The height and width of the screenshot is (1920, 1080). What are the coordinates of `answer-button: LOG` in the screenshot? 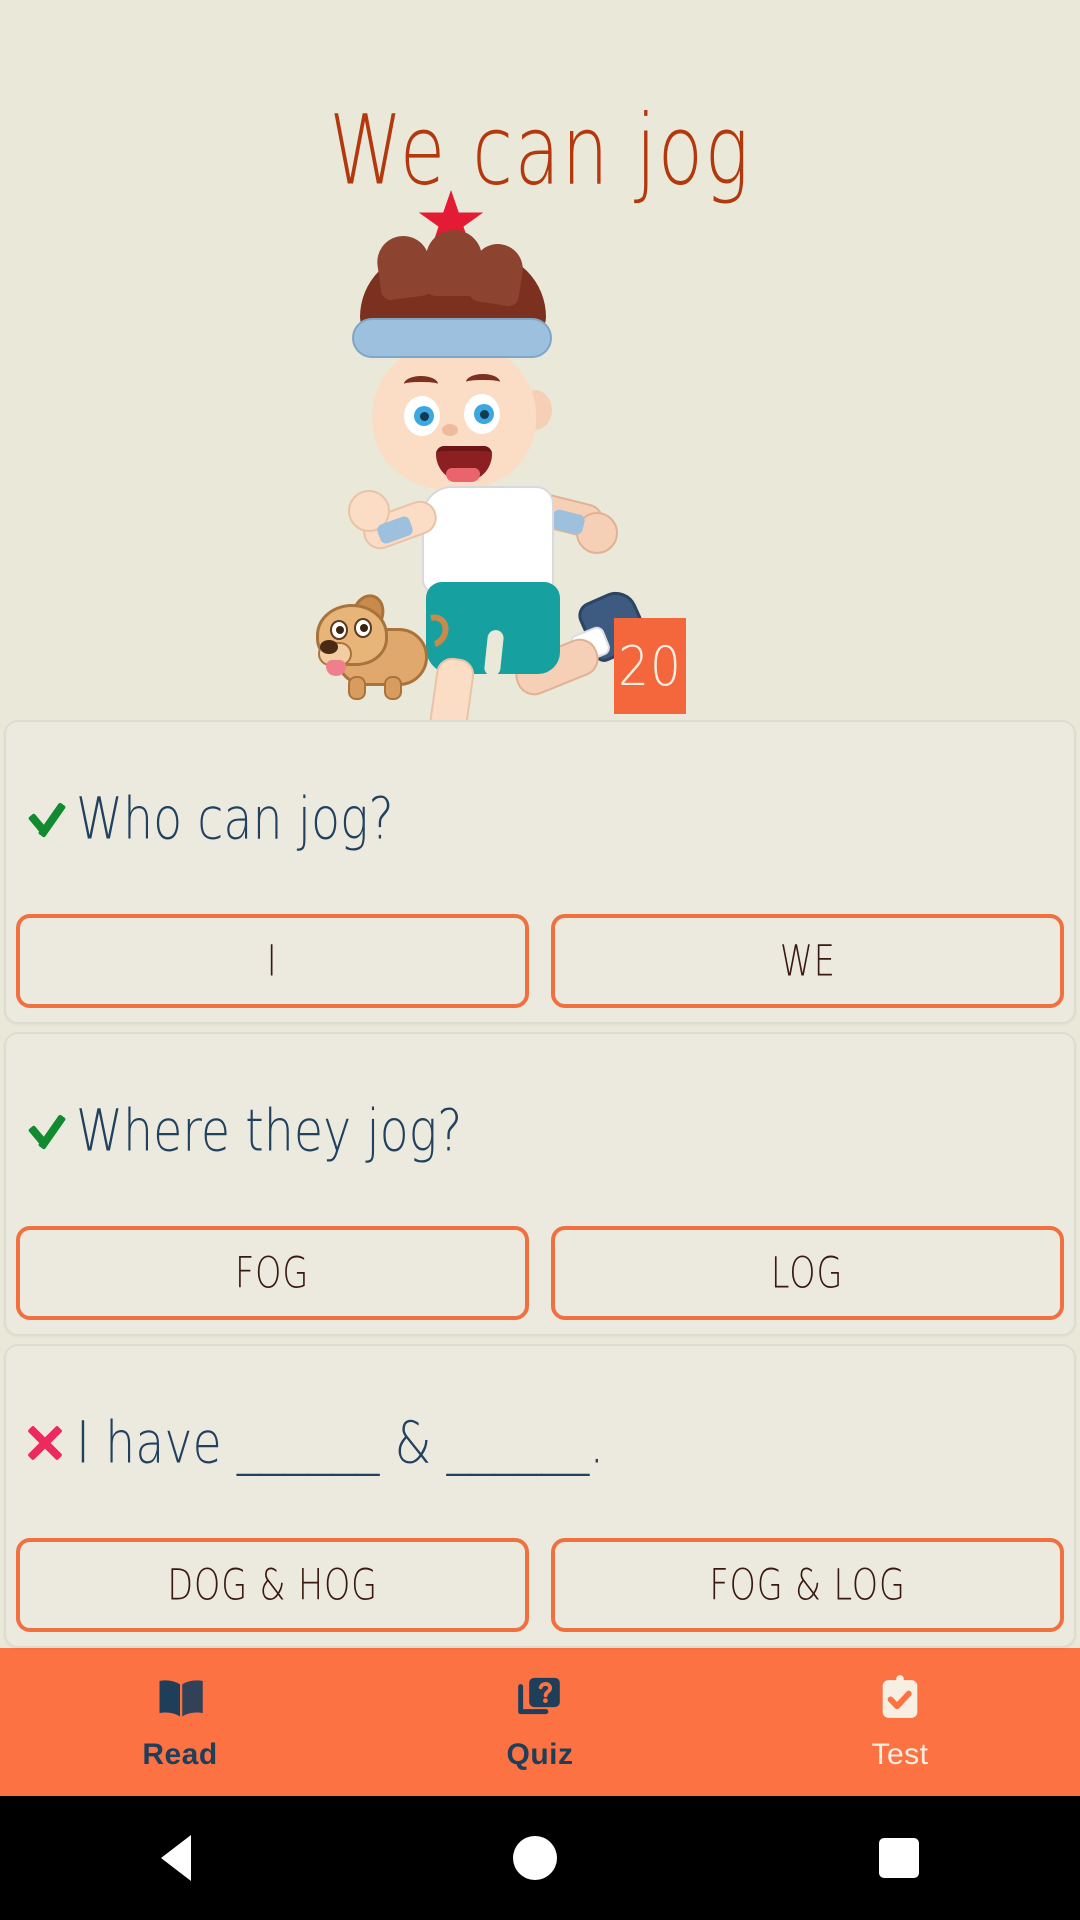 It's located at (807, 1273).